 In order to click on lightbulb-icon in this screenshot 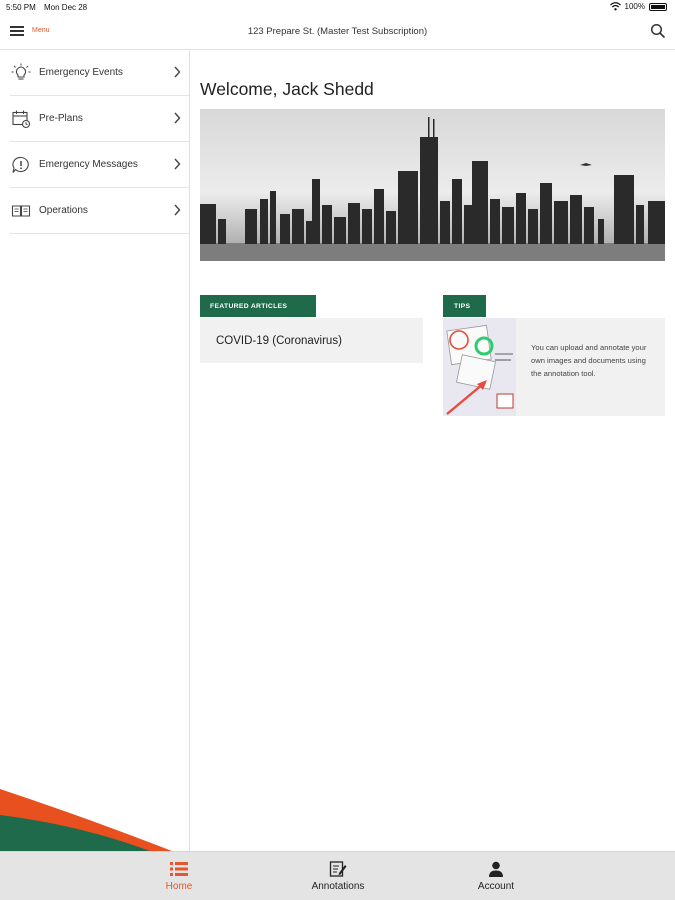, I will do `click(21, 73)`.